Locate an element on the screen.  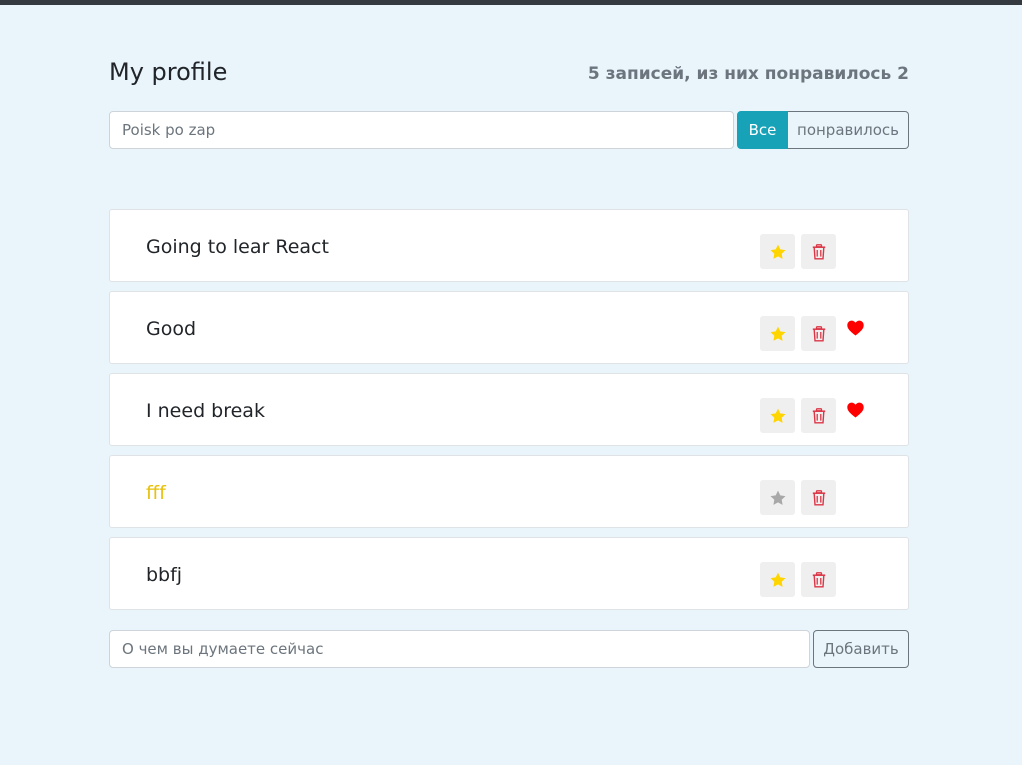
top-bar is located at coordinates (511, 2).